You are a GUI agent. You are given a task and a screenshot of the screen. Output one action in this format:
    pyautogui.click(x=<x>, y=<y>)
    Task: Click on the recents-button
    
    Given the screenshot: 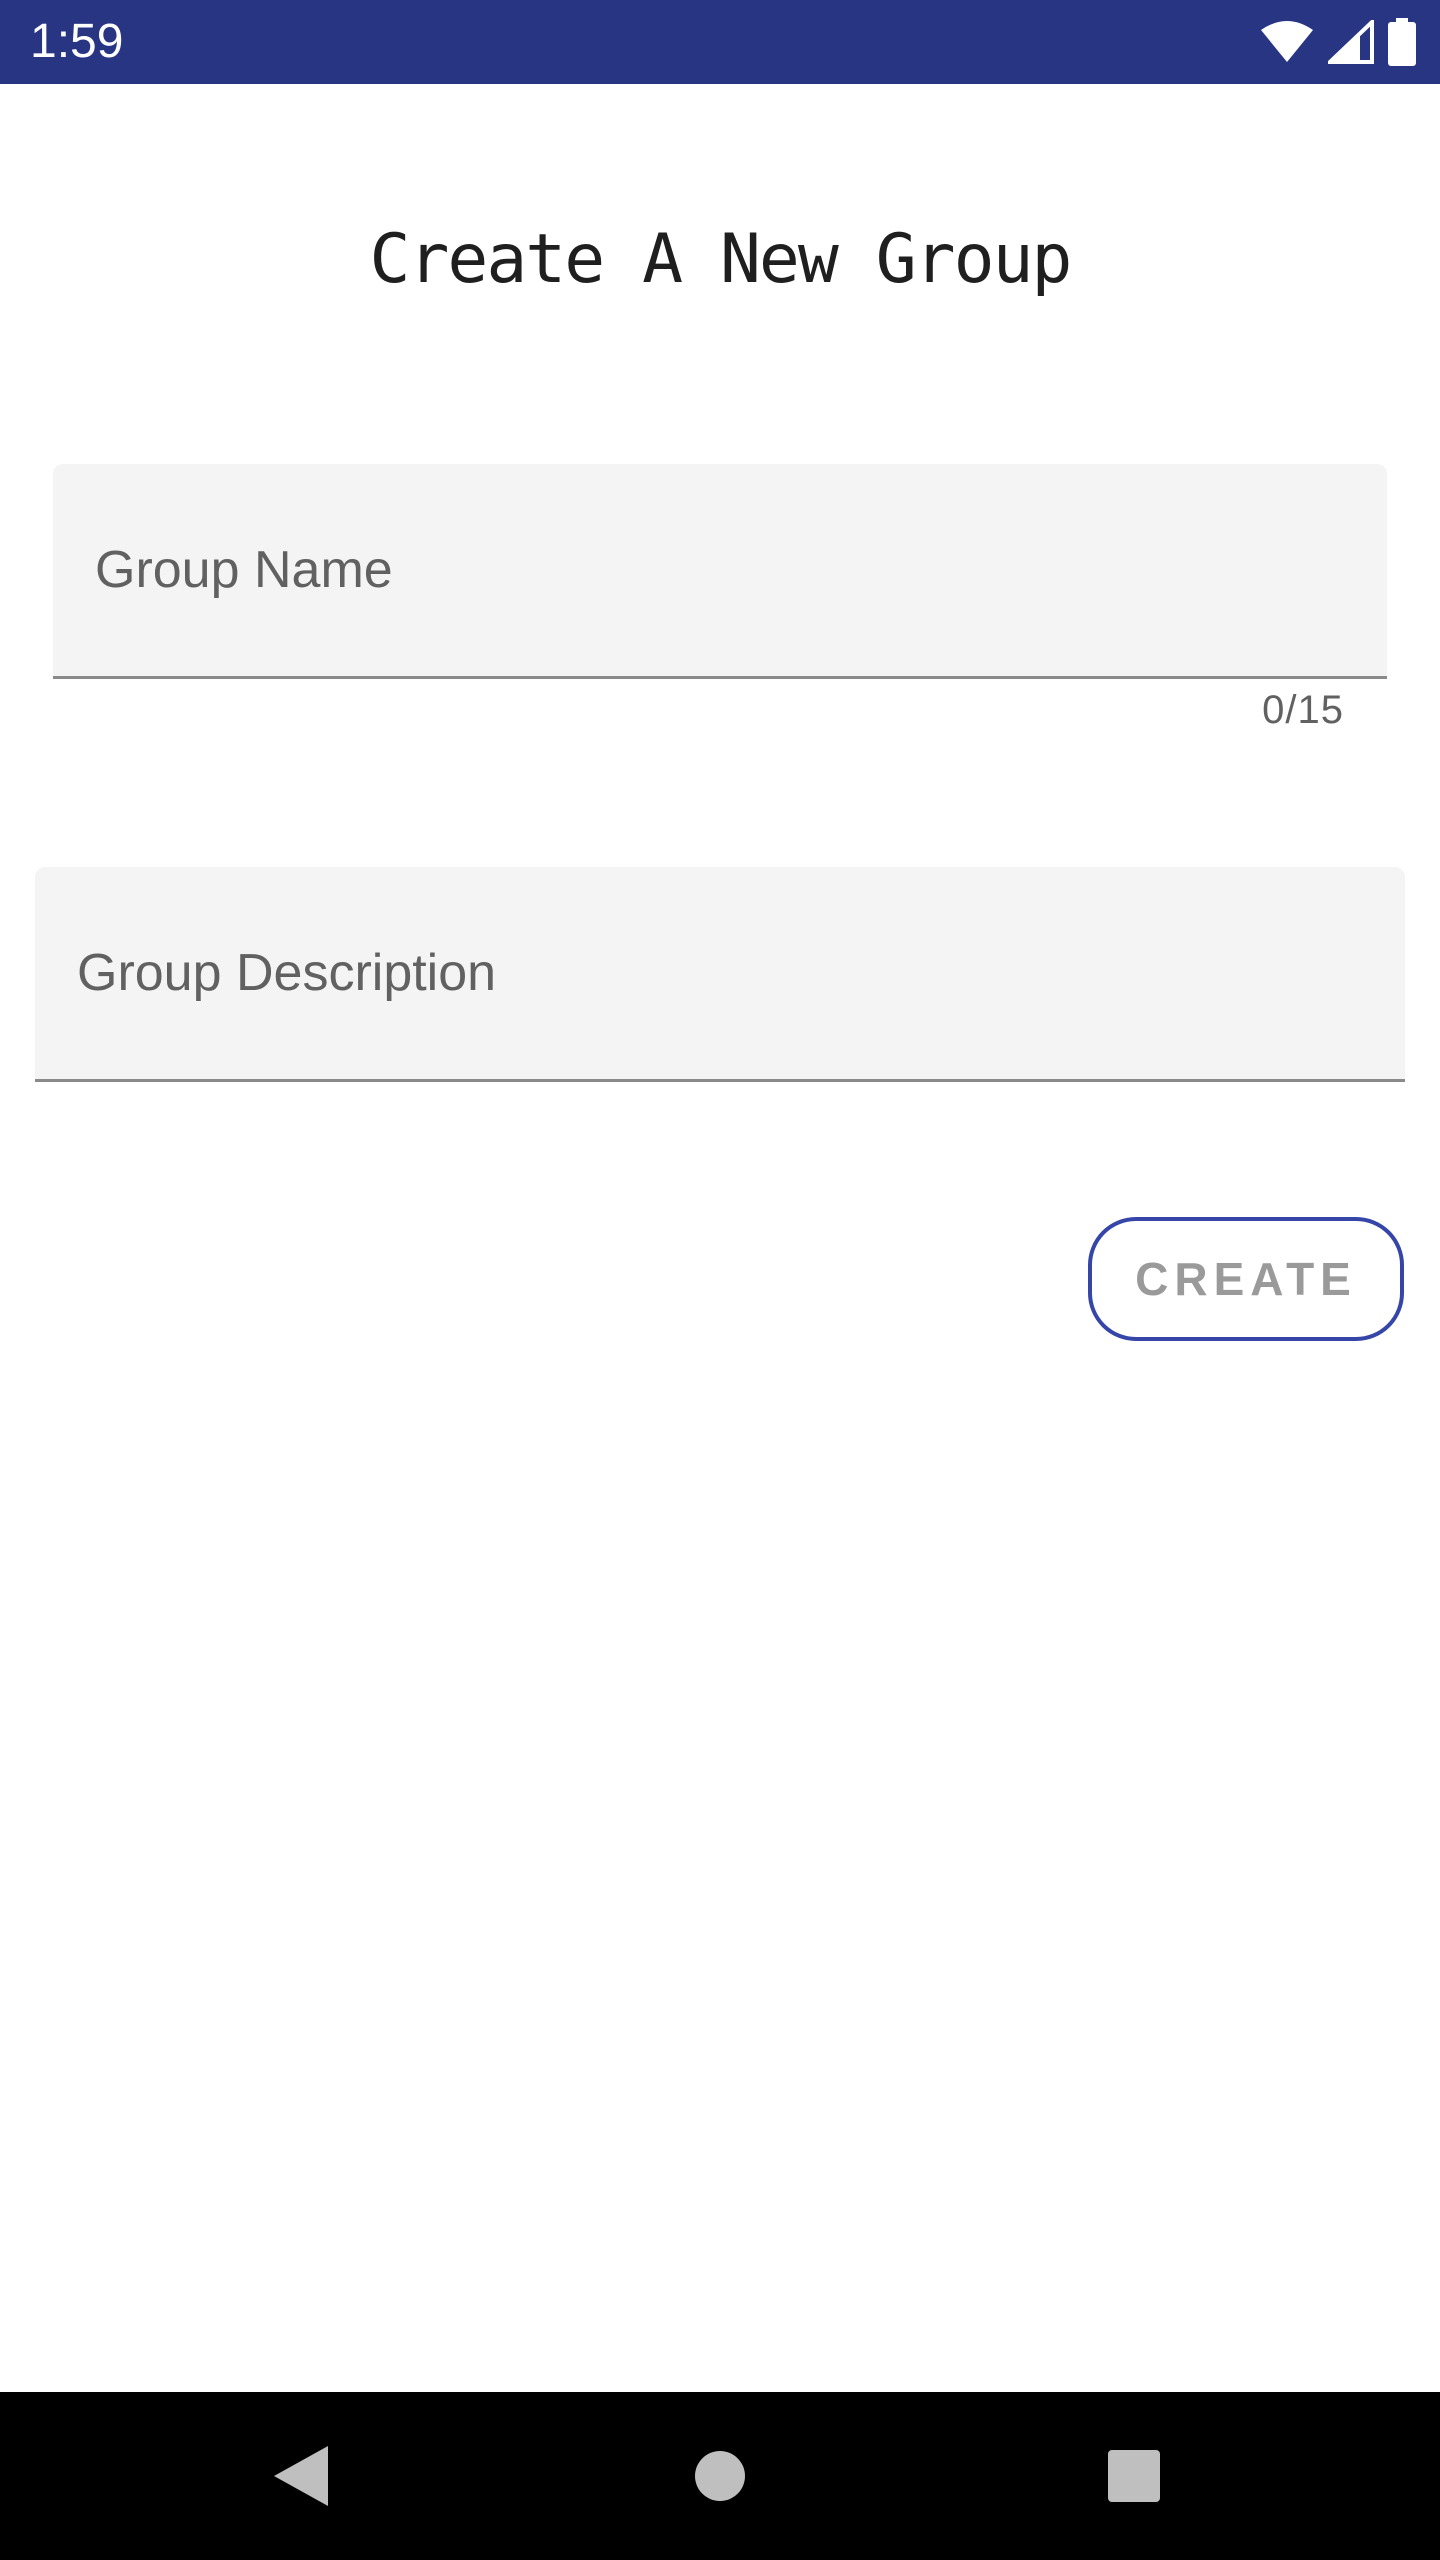 What is the action you would take?
    pyautogui.click(x=1134, y=2476)
    